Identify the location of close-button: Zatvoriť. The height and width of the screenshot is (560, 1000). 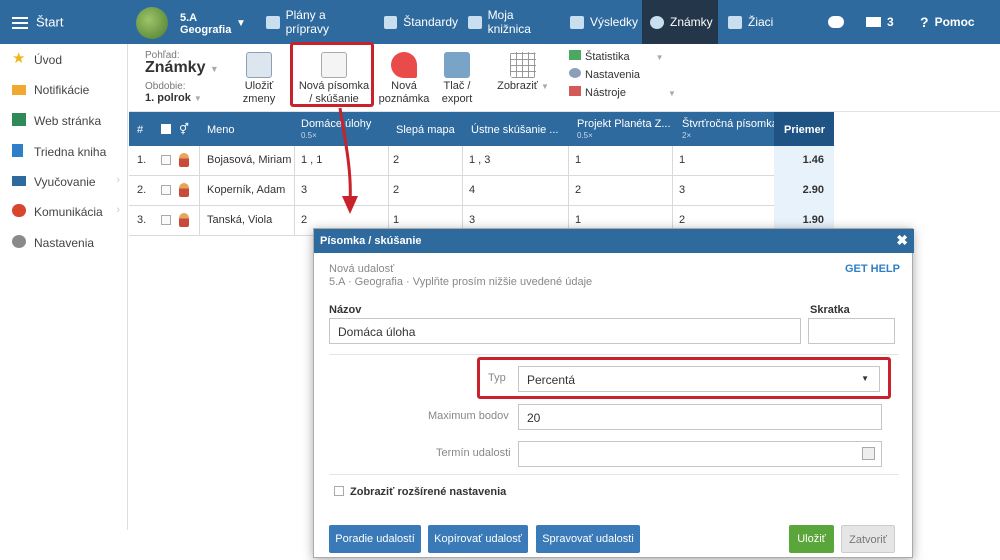
(868, 539).